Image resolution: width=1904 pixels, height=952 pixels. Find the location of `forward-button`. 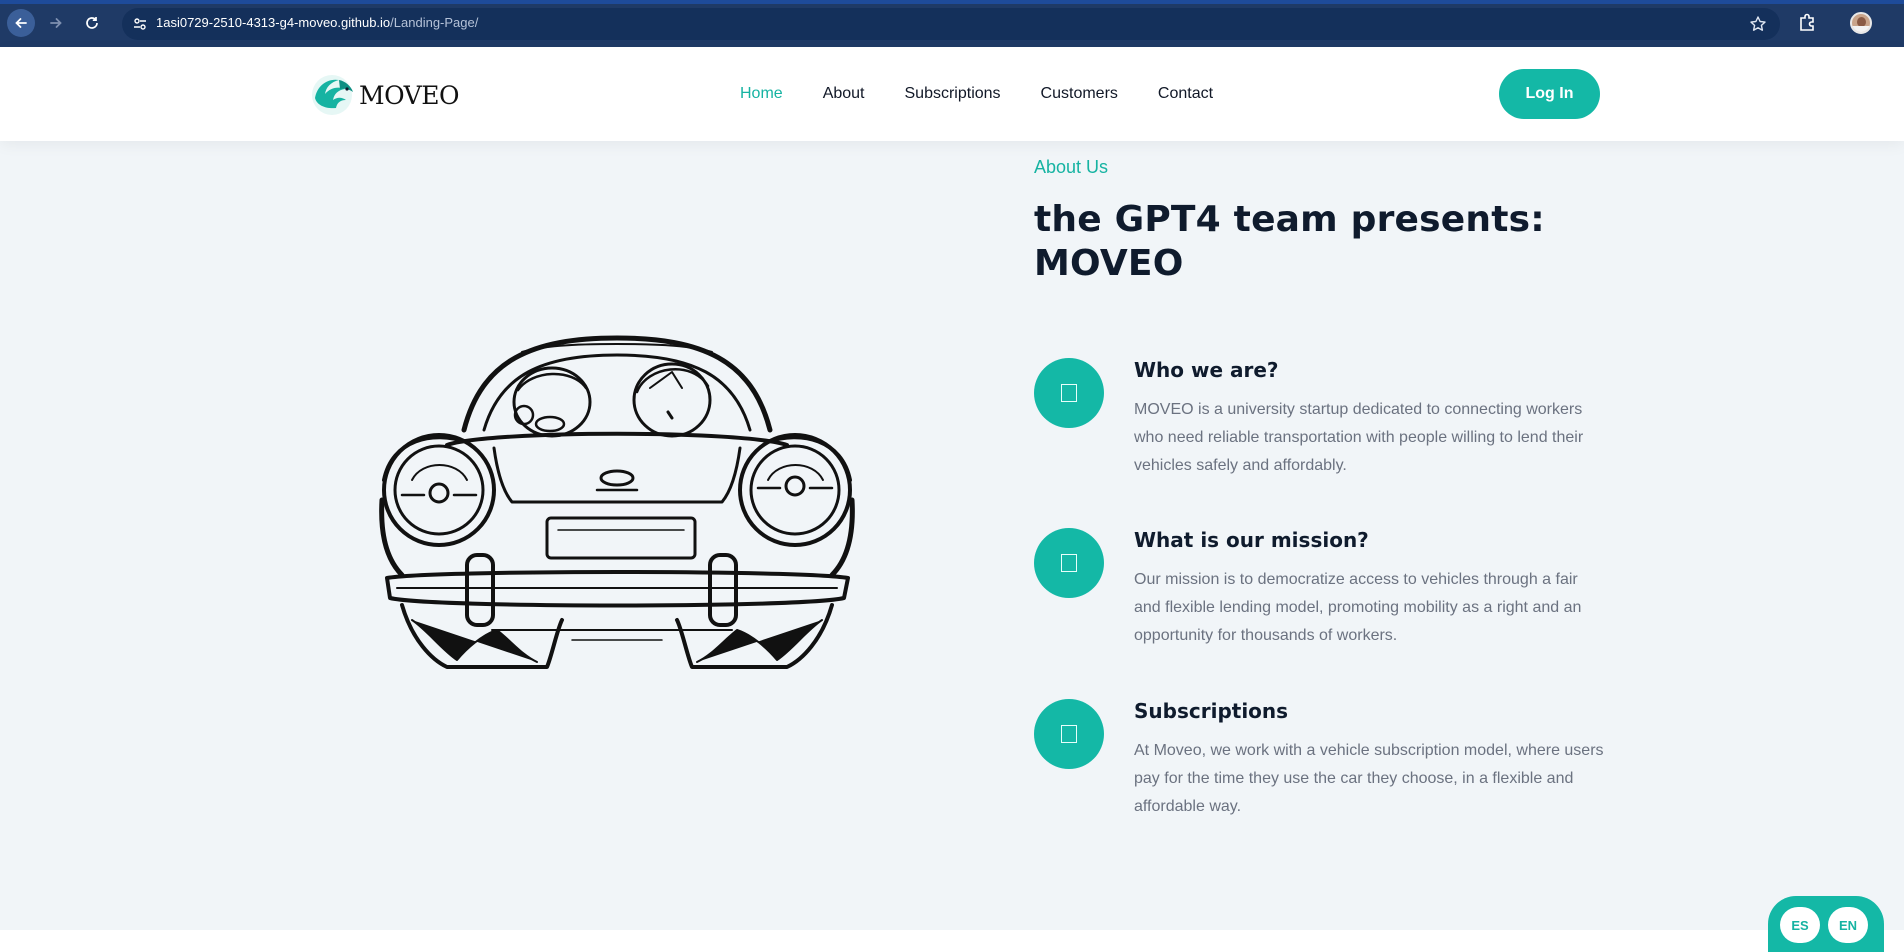

forward-button is located at coordinates (56, 23).